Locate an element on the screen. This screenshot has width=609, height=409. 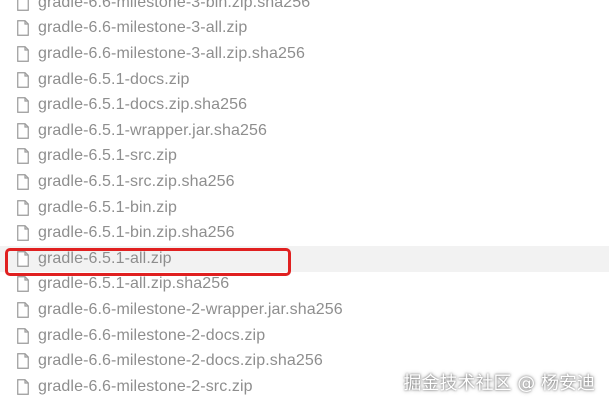
file-link: gradle-6.5.1-wrapper.jar.sha256 is located at coordinates (152, 131).